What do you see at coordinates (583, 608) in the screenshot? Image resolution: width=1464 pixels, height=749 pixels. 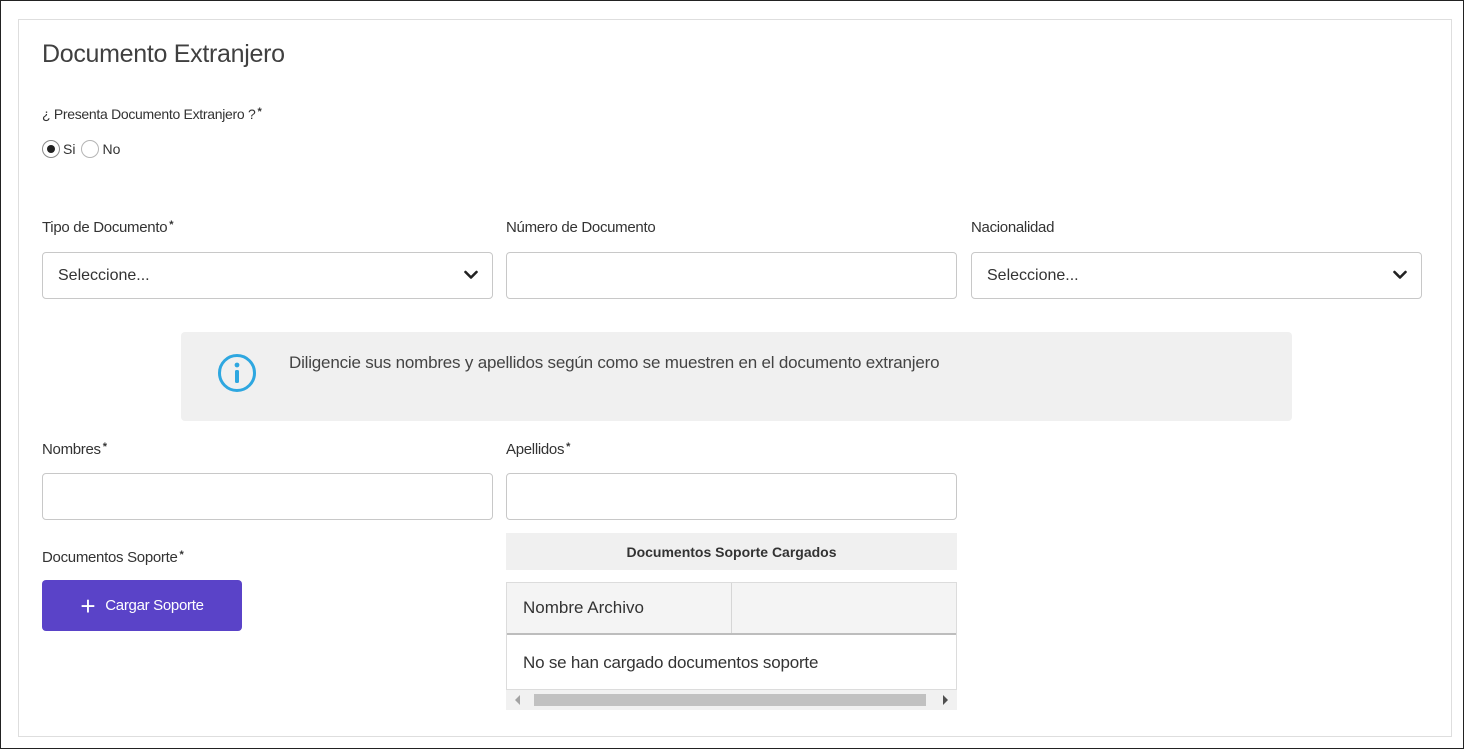 I see `column-header-nombre-archivo: Nombre Archivo` at bounding box center [583, 608].